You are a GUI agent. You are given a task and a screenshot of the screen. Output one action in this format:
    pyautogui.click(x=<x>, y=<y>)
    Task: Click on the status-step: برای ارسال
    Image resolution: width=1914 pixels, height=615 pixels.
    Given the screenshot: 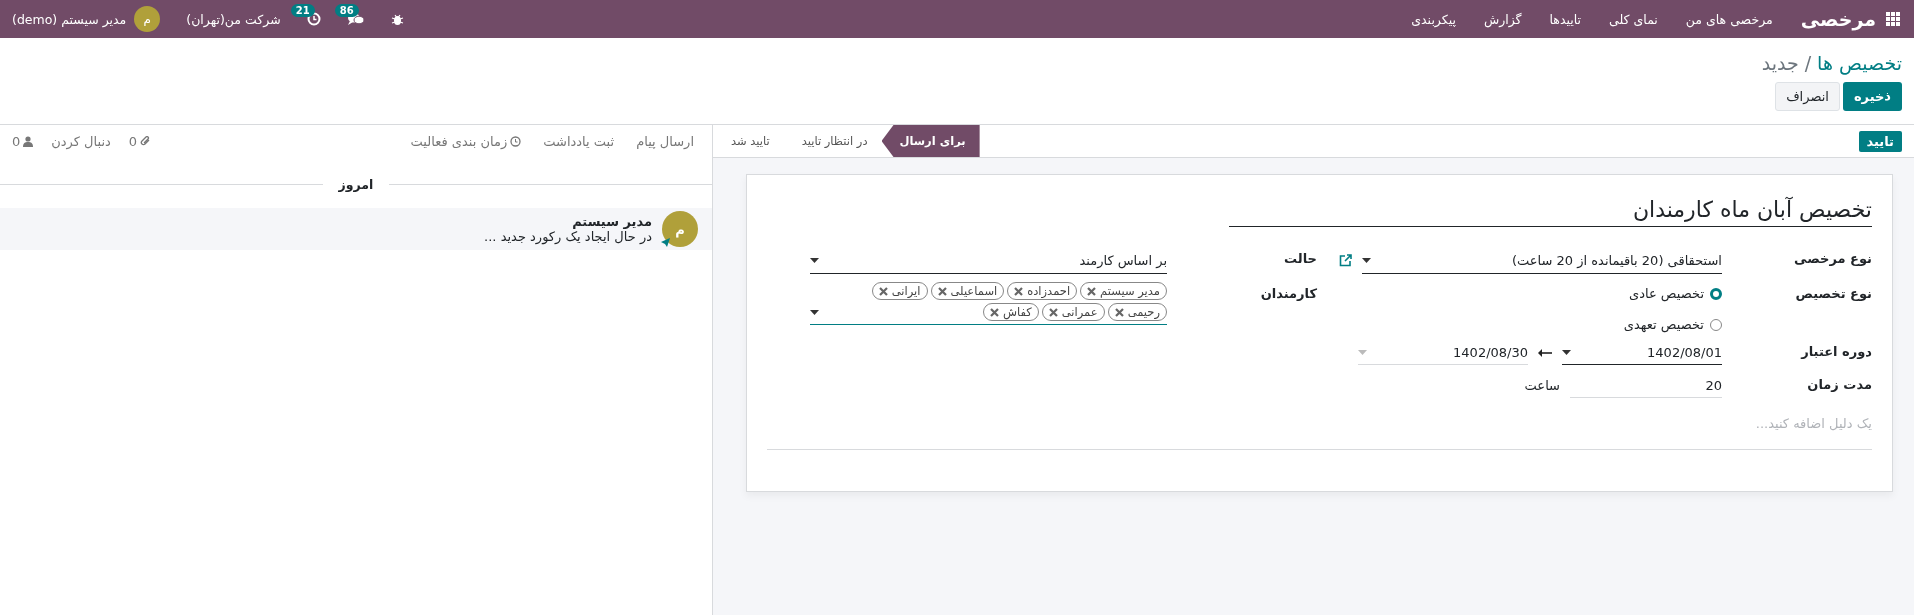 What is the action you would take?
    pyautogui.click(x=930, y=141)
    